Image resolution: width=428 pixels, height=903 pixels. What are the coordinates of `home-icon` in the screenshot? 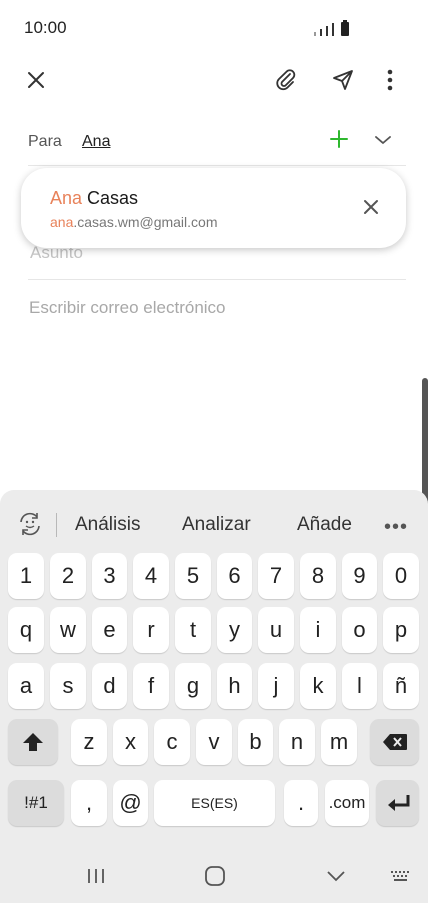 It's located at (215, 876).